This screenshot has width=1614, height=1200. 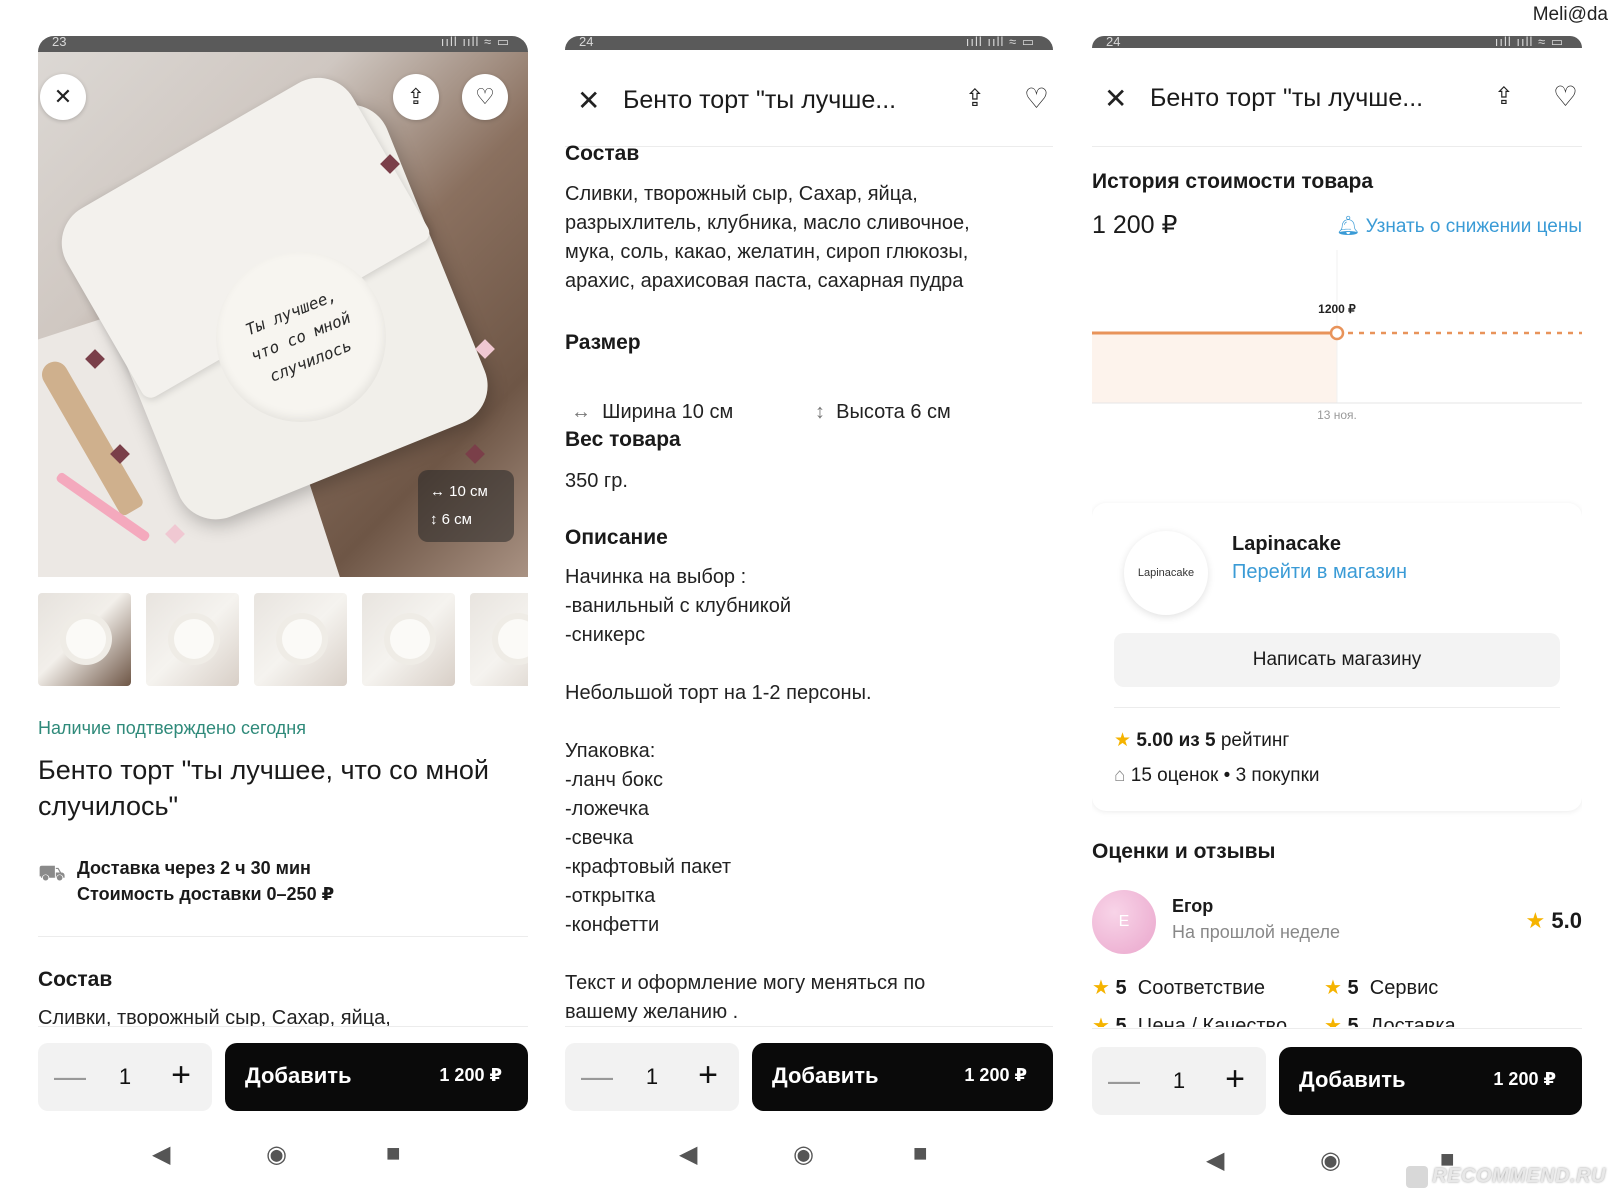 What do you see at coordinates (172, 728) in the screenshot?
I see `availability-note: Наличие подтверждено сегодня` at bounding box center [172, 728].